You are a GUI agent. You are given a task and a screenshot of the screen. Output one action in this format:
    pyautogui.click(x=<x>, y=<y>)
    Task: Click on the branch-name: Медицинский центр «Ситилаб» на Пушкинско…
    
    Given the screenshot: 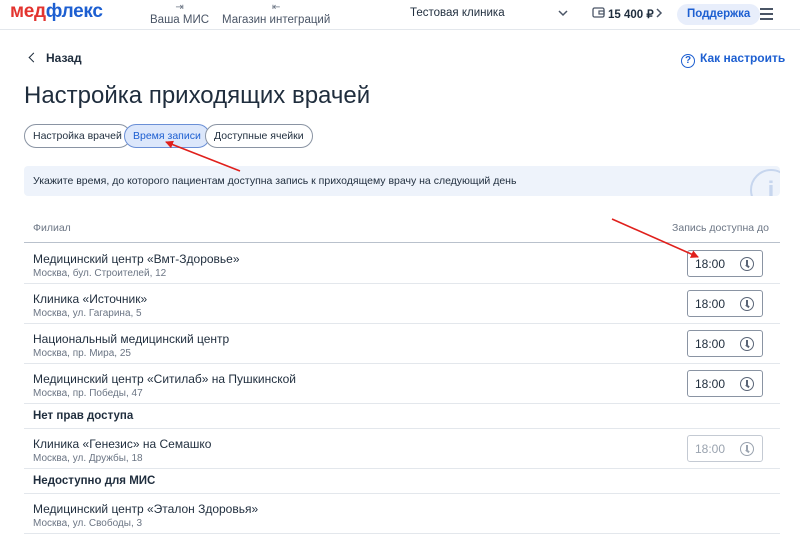 What is the action you would take?
    pyautogui.click(x=165, y=379)
    